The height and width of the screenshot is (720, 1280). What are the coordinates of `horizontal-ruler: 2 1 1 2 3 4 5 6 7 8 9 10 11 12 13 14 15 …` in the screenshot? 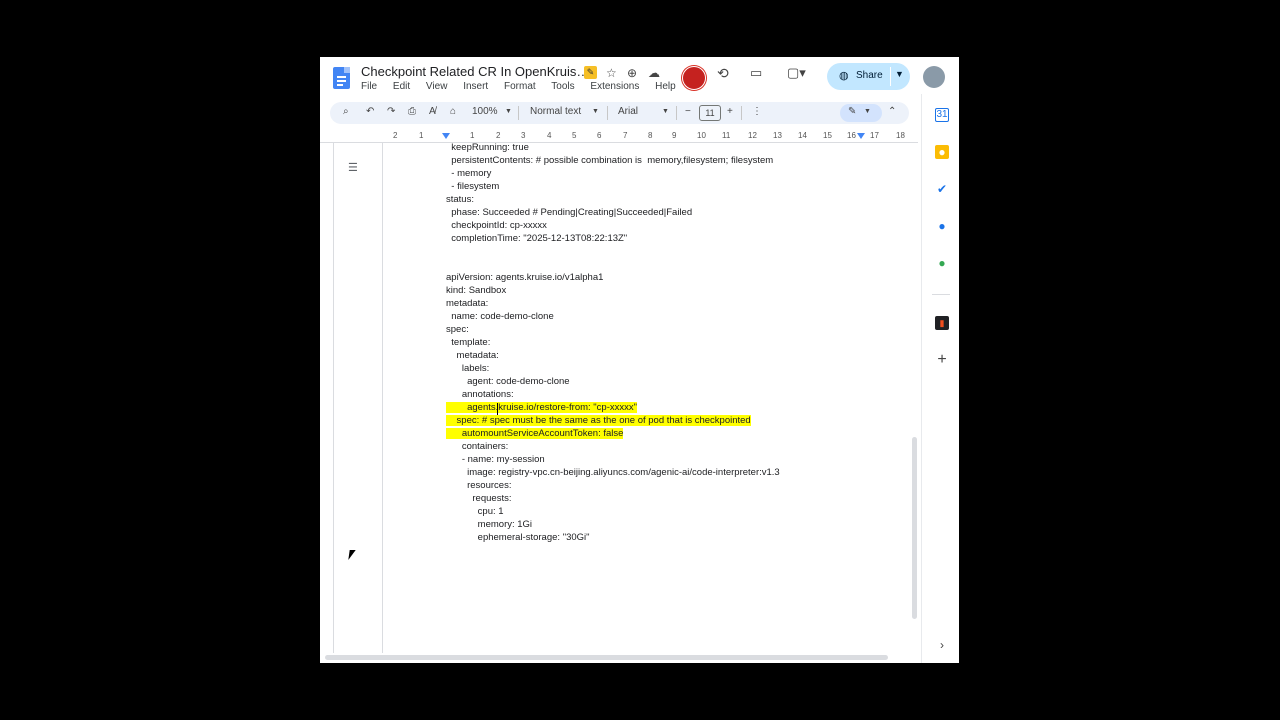 It's located at (619, 136).